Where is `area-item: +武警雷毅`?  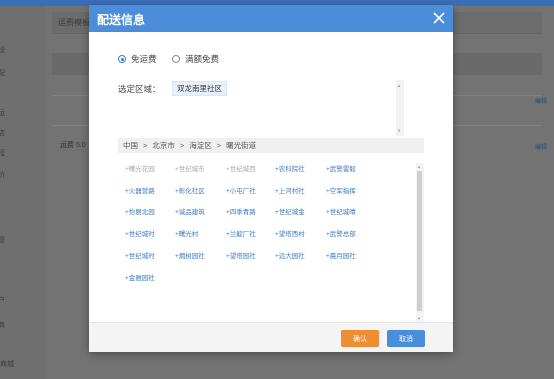 area-item: +武警雷毅 is located at coordinates (341, 168).